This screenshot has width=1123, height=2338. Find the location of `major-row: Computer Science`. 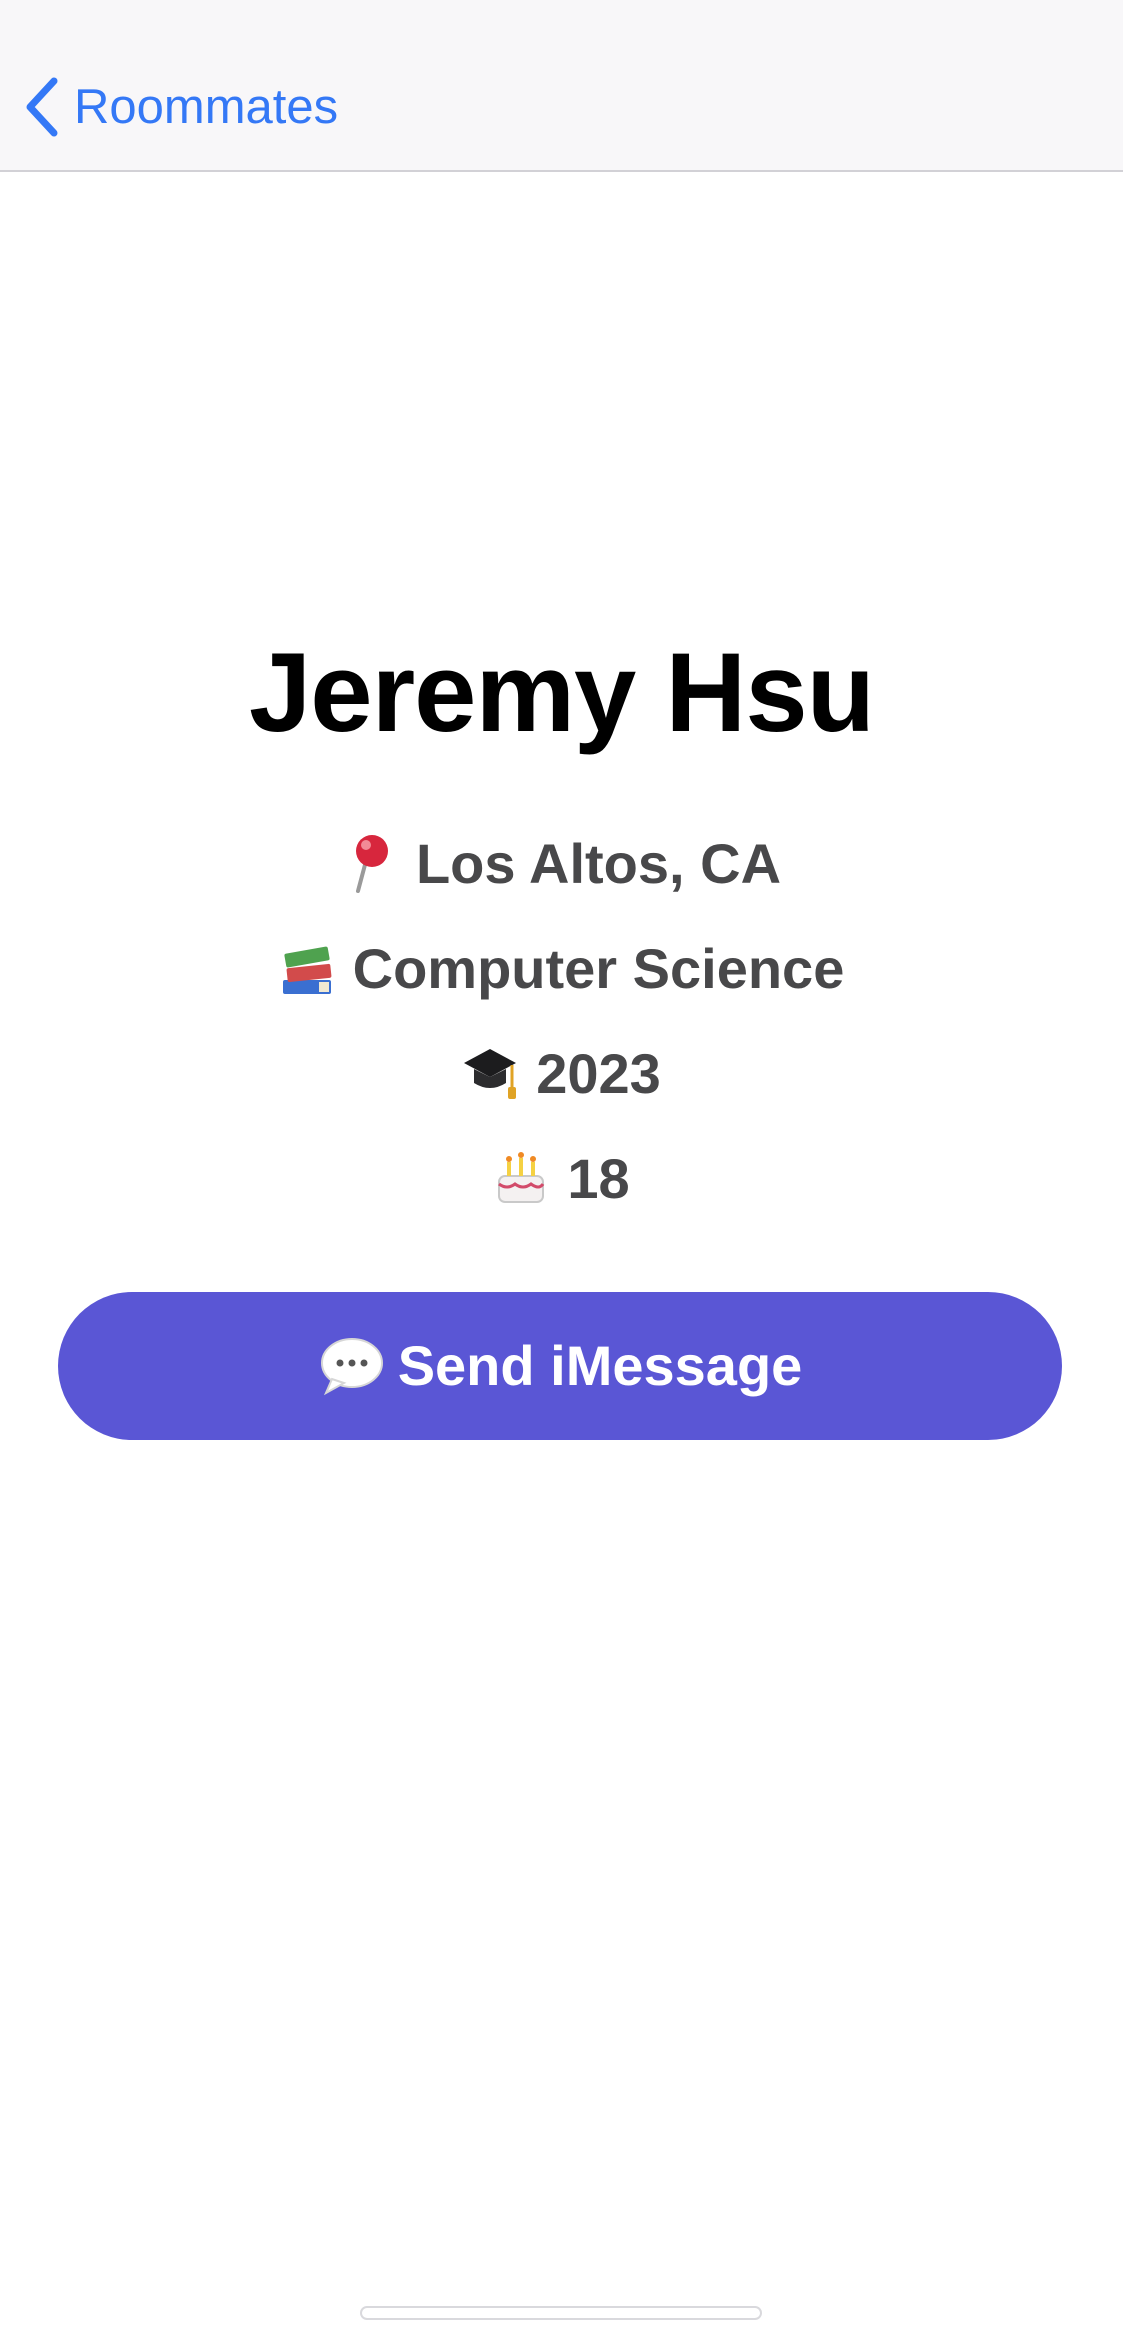

major-row: Computer Science is located at coordinates (561, 969).